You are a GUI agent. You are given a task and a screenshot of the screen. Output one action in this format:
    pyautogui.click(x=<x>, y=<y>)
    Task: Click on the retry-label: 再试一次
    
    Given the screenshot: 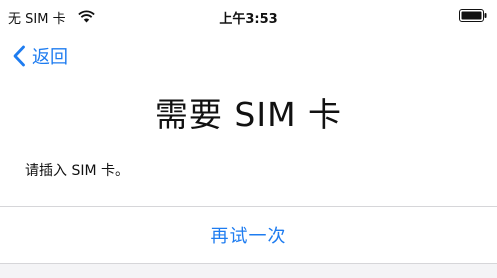 What is the action you would take?
    pyautogui.click(x=248, y=236)
    